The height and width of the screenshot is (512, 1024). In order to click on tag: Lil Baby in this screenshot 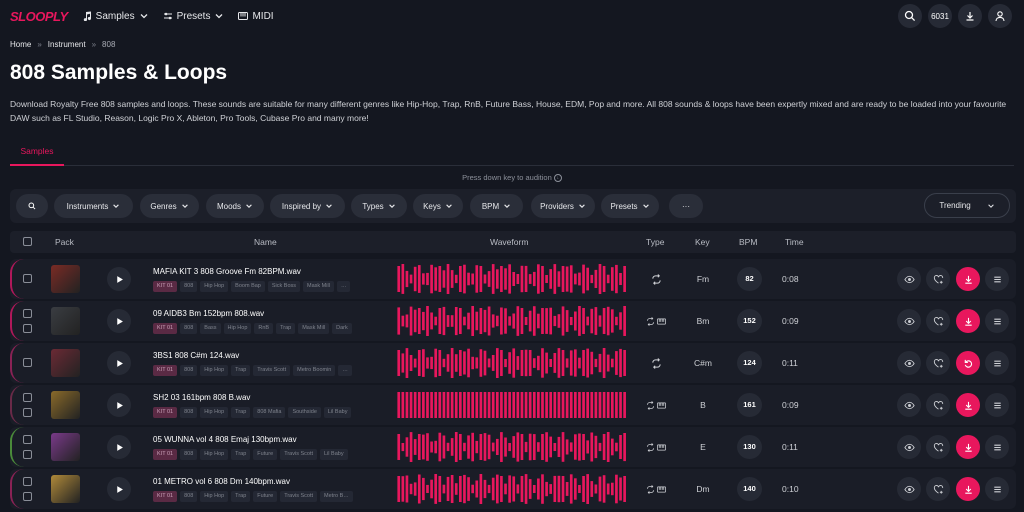, I will do `click(337, 412)`.